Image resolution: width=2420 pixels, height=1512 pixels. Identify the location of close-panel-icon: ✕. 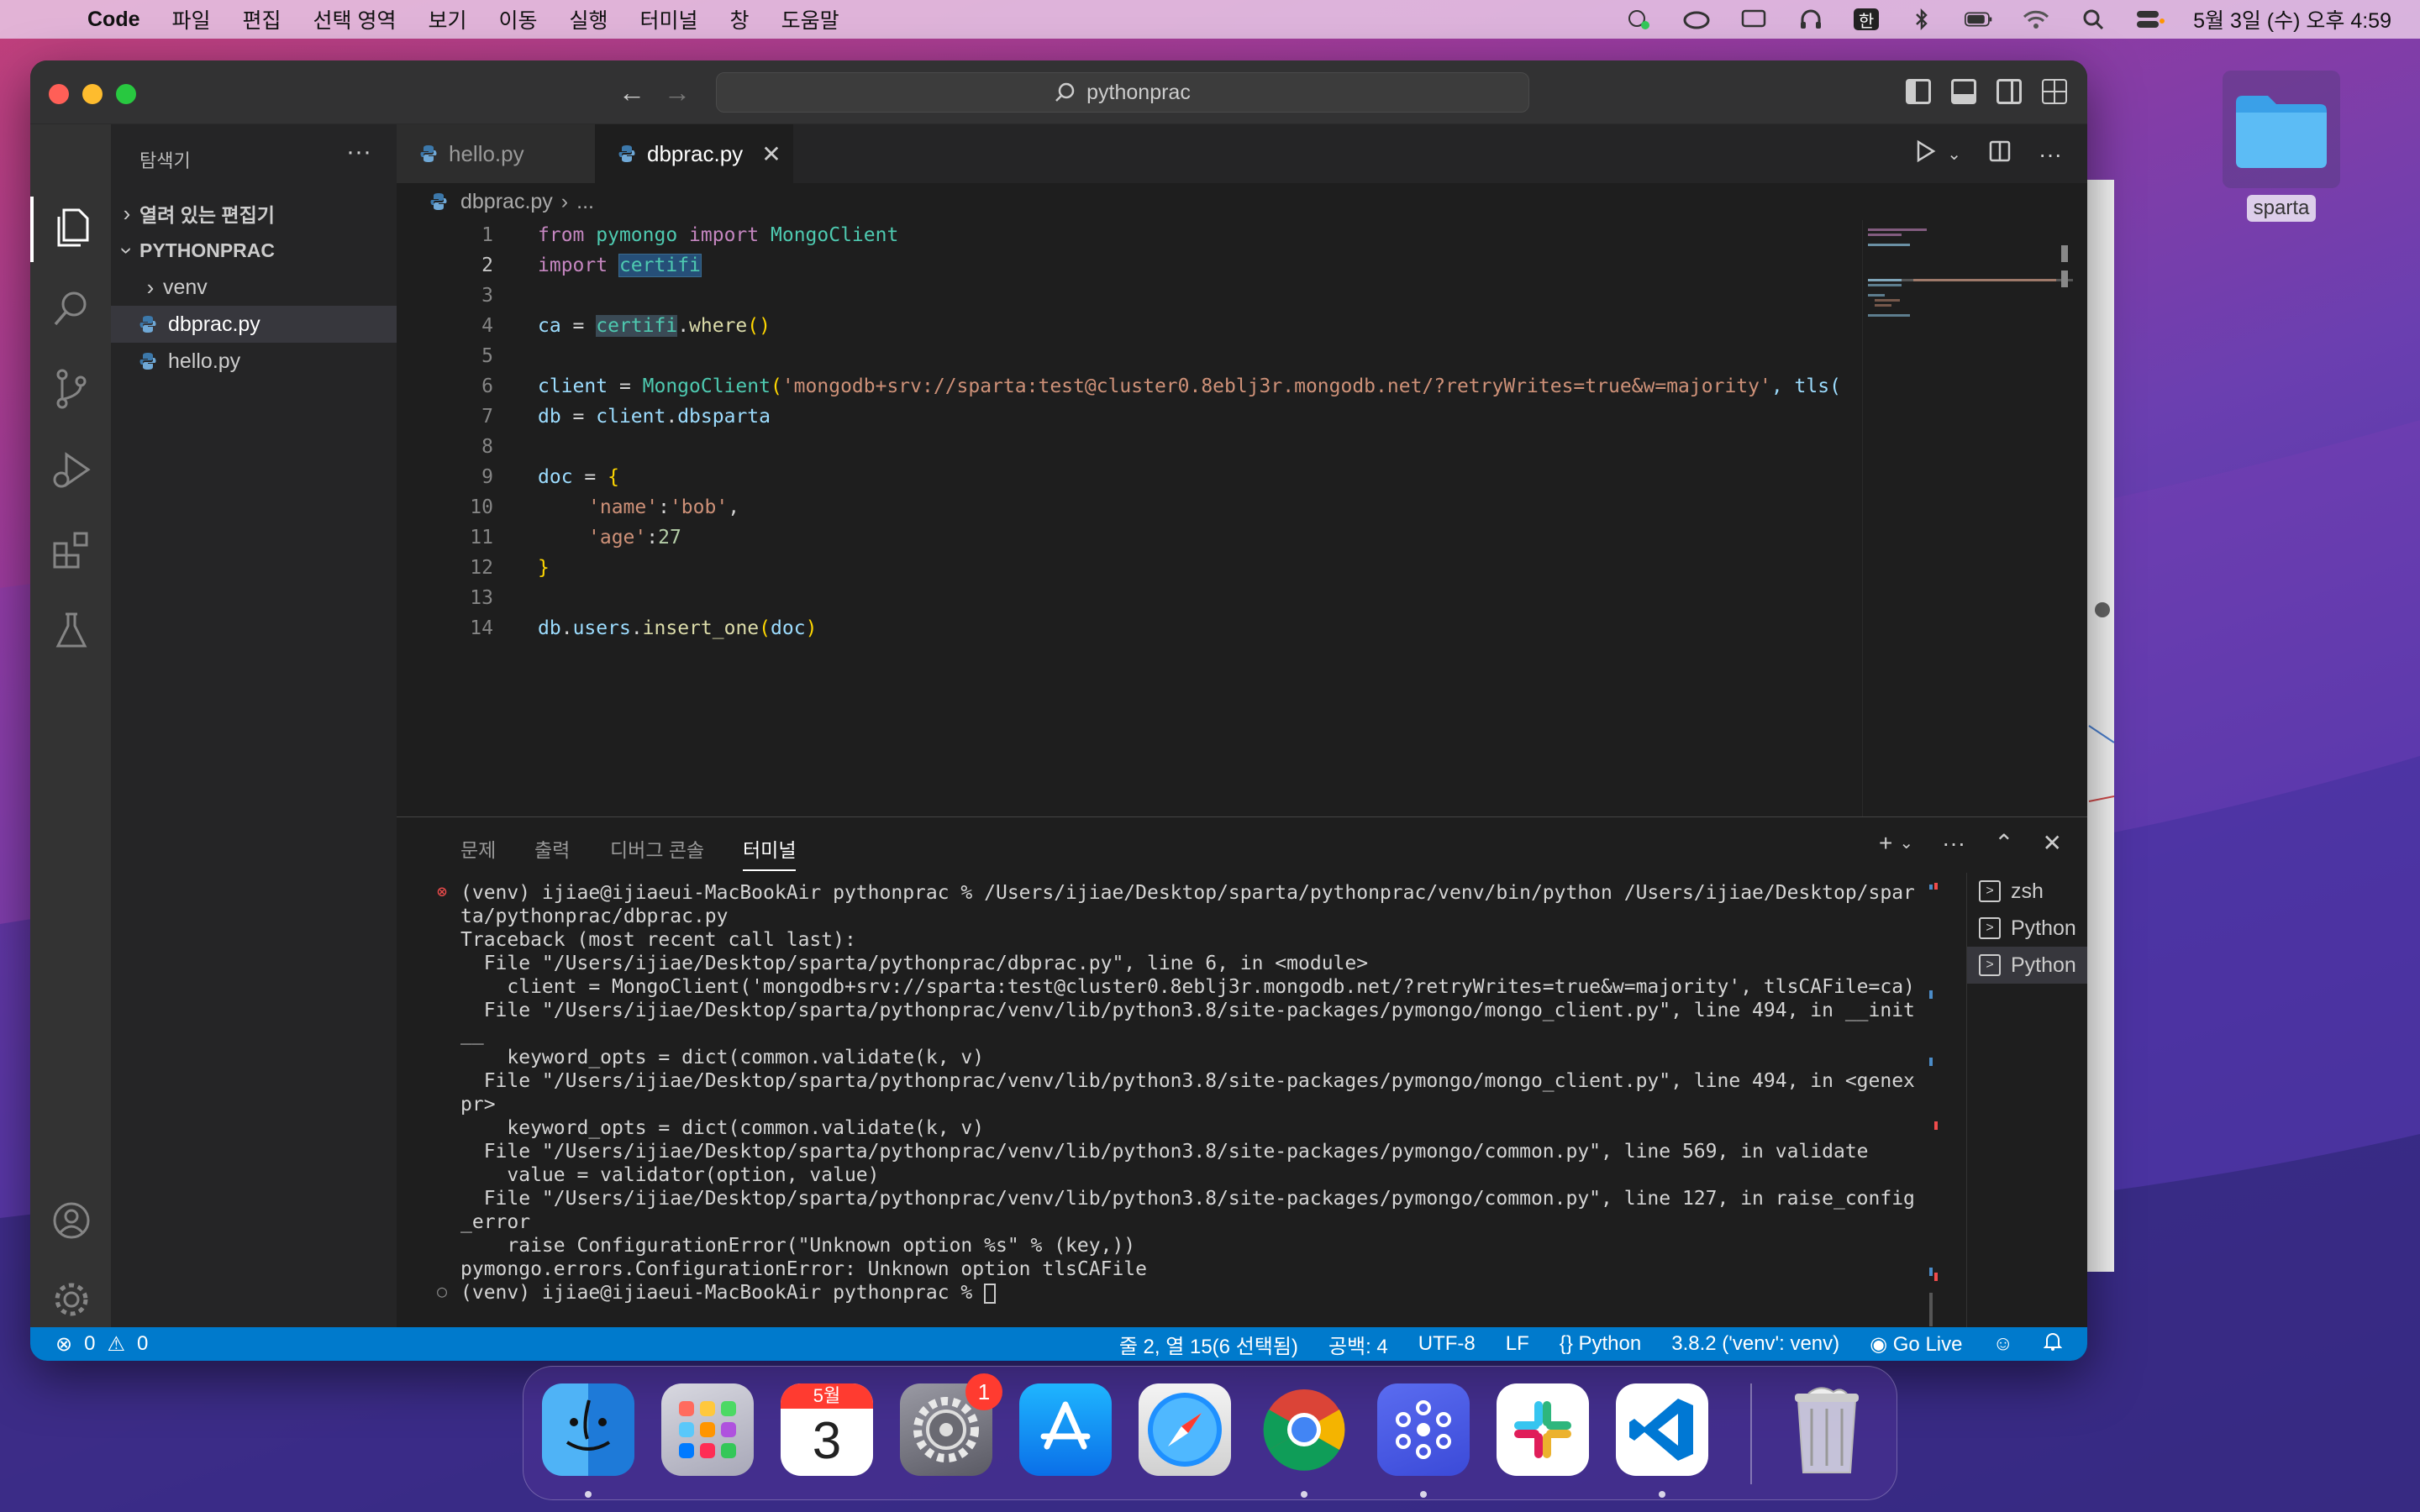
(2052, 843).